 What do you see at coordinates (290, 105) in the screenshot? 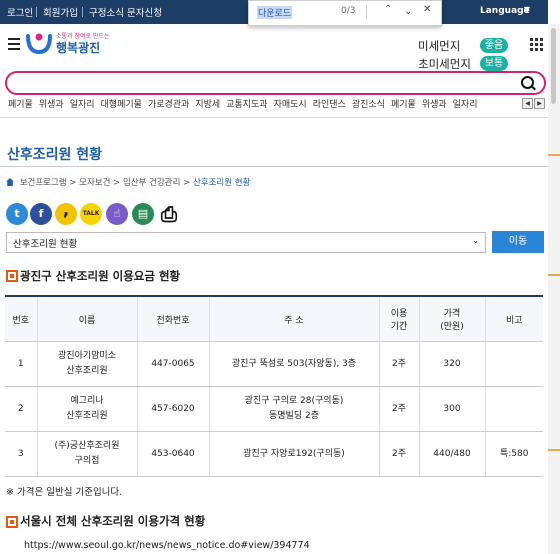
I see `keyword-link: 자매도시` at bounding box center [290, 105].